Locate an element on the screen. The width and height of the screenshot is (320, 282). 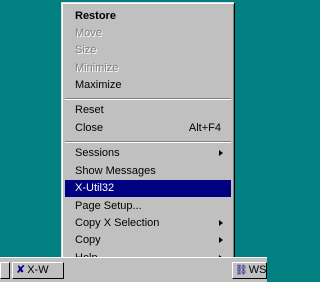
menu-item-maximize: Maximize is located at coordinates (148, 85).